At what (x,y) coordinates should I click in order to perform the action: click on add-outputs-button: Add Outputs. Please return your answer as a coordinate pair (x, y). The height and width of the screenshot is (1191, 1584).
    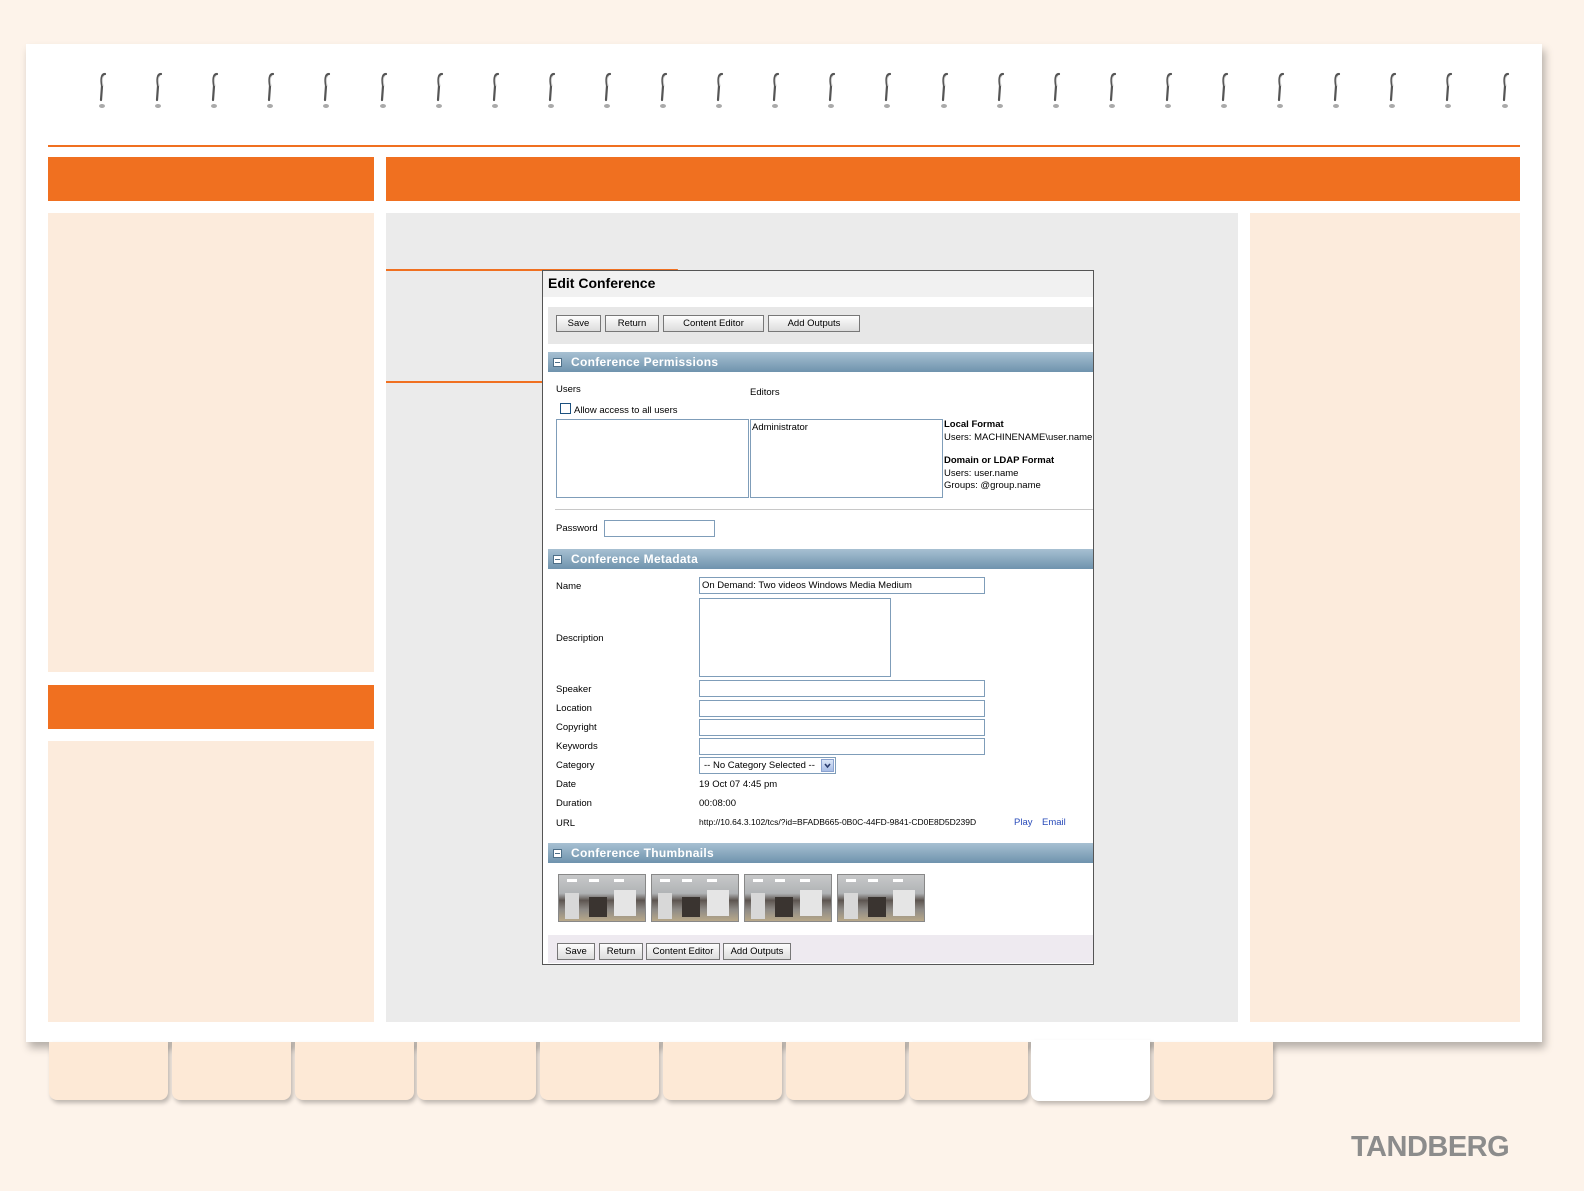
    Looking at the image, I should click on (814, 323).